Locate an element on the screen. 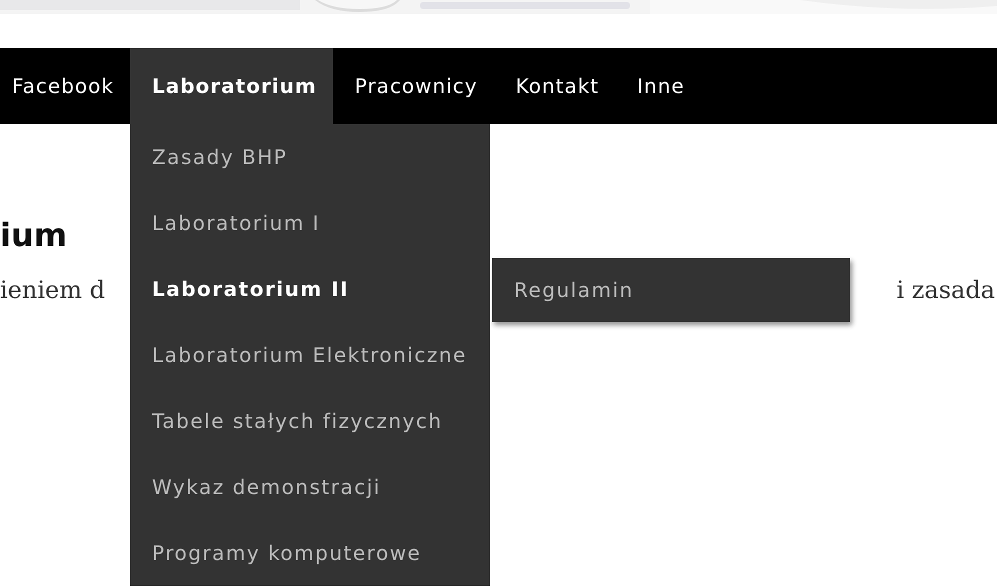 Image resolution: width=997 pixels, height=588 pixels. paragraph-text: i zasada is located at coordinates (945, 290).